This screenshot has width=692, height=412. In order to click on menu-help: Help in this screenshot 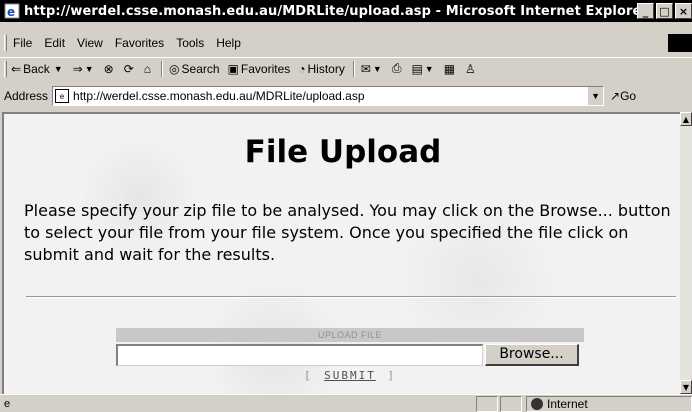, I will do `click(228, 43)`.